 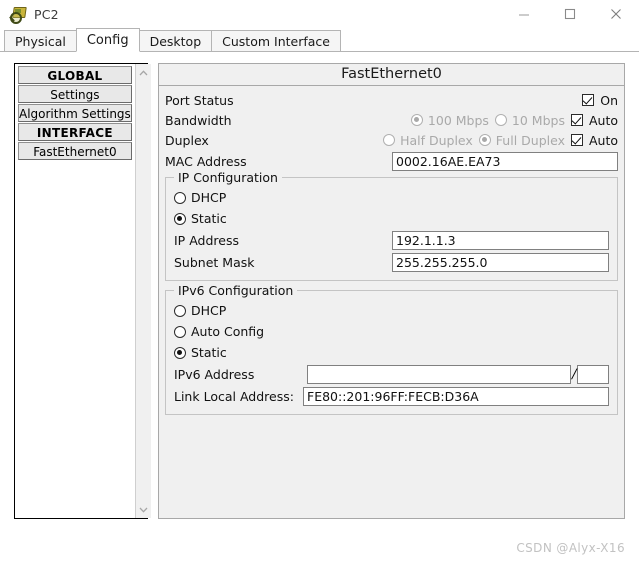 I want to click on ipv6-mode-option-dhcp: DHCP, so click(x=200, y=310).